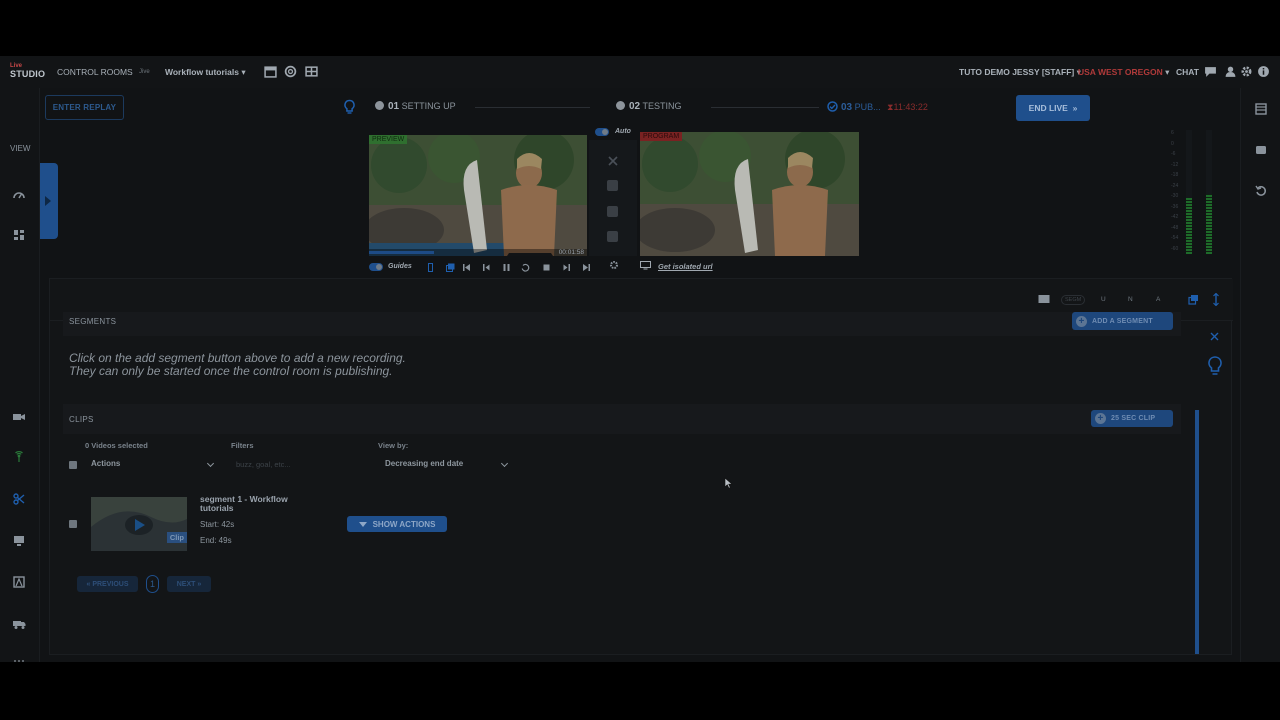 Image resolution: width=1280 pixels, height=720 pixels. I want to click on graphics-icon, so click(19, 582).